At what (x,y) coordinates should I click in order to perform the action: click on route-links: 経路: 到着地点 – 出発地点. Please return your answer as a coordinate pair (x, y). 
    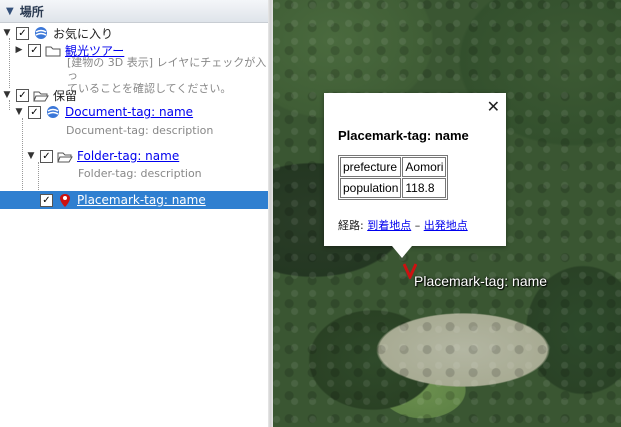
    Looking at the image, I should click on (403, 225).